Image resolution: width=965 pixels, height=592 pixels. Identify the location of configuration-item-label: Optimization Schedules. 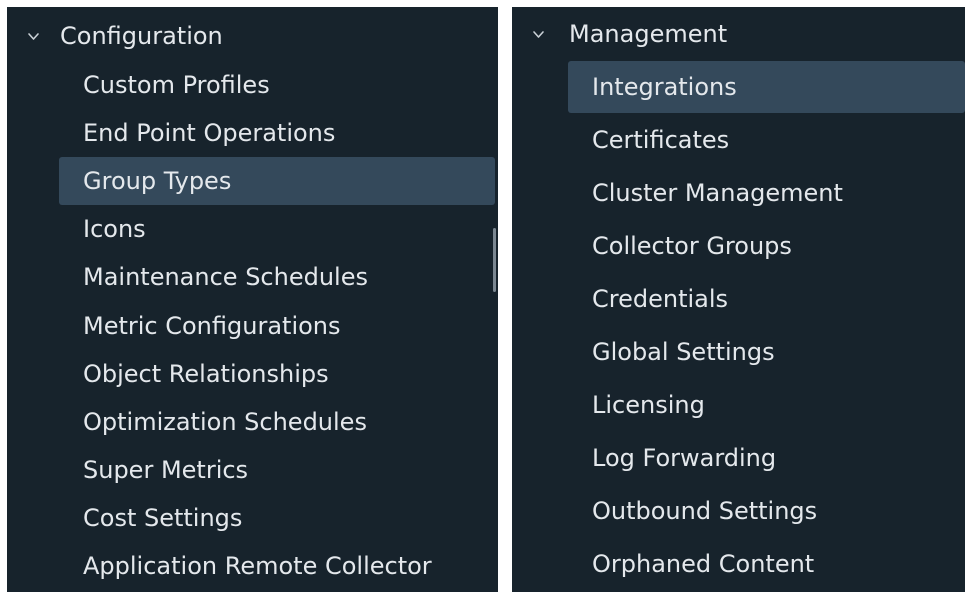
(225, 421).